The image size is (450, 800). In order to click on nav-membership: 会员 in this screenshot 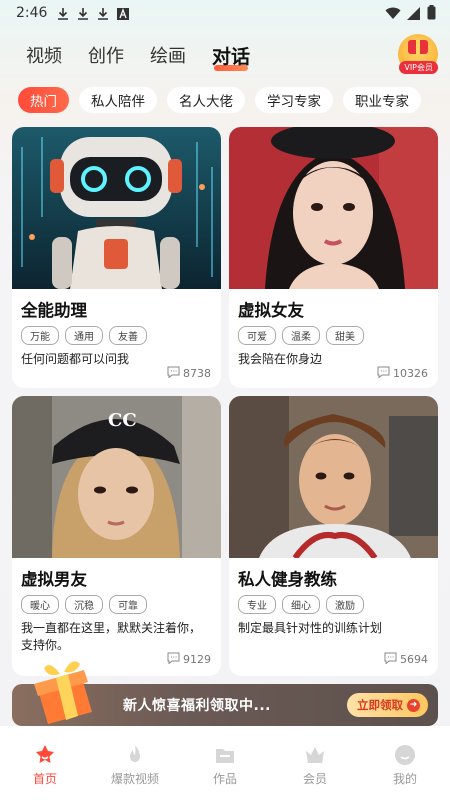, I will do `click(315, 763)`.